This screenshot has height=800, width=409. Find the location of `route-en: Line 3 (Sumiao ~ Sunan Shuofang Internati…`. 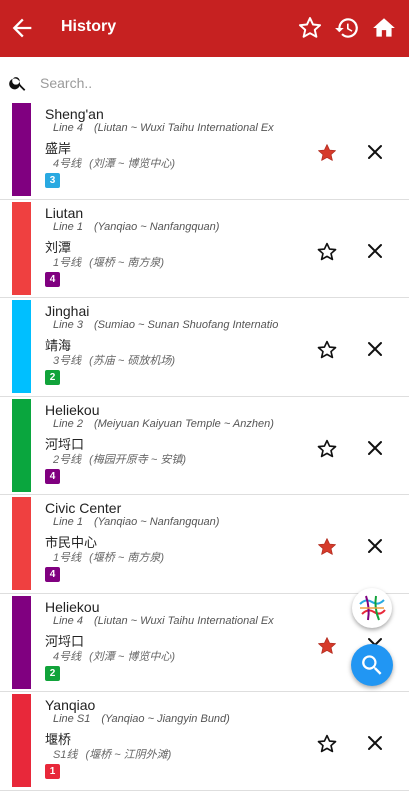

route-en: Line 3 (Sumiao ~ Sunan Shuofang Internati… is located at coordinates (165, 325).